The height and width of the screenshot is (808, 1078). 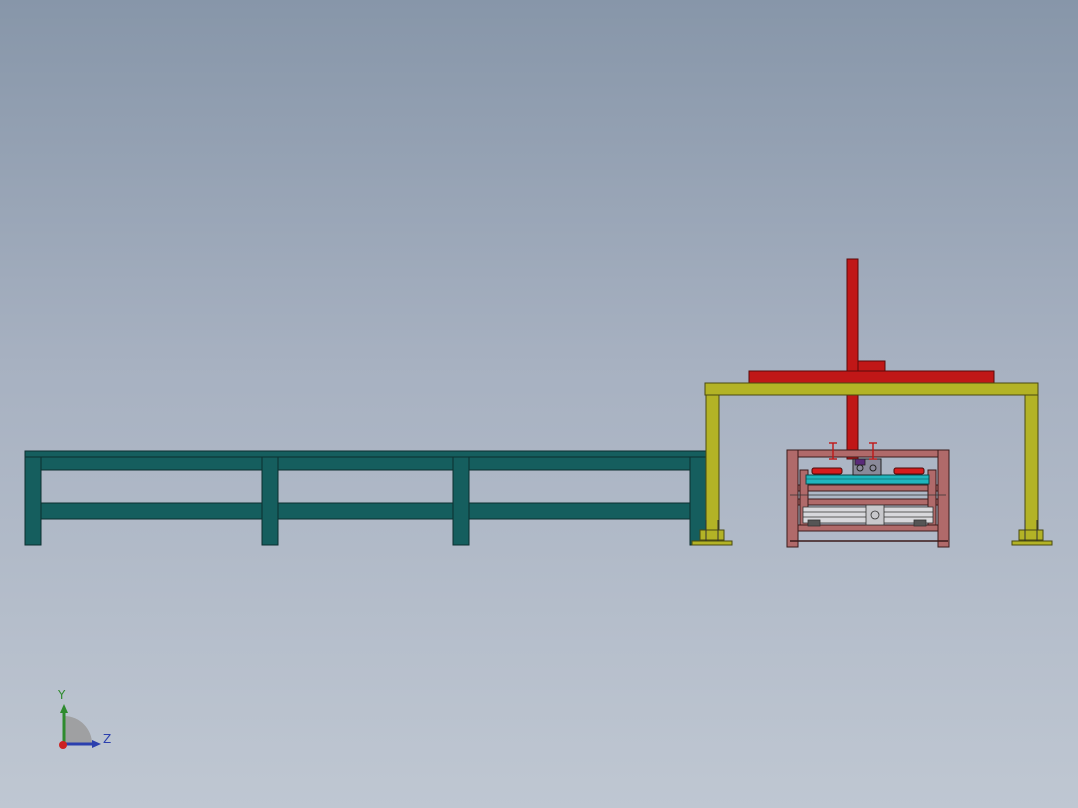 What do you see at coordinates (871, 377) in the screenshot?
I see `arm-horizontal-beam` at bounding box center [871, 377].